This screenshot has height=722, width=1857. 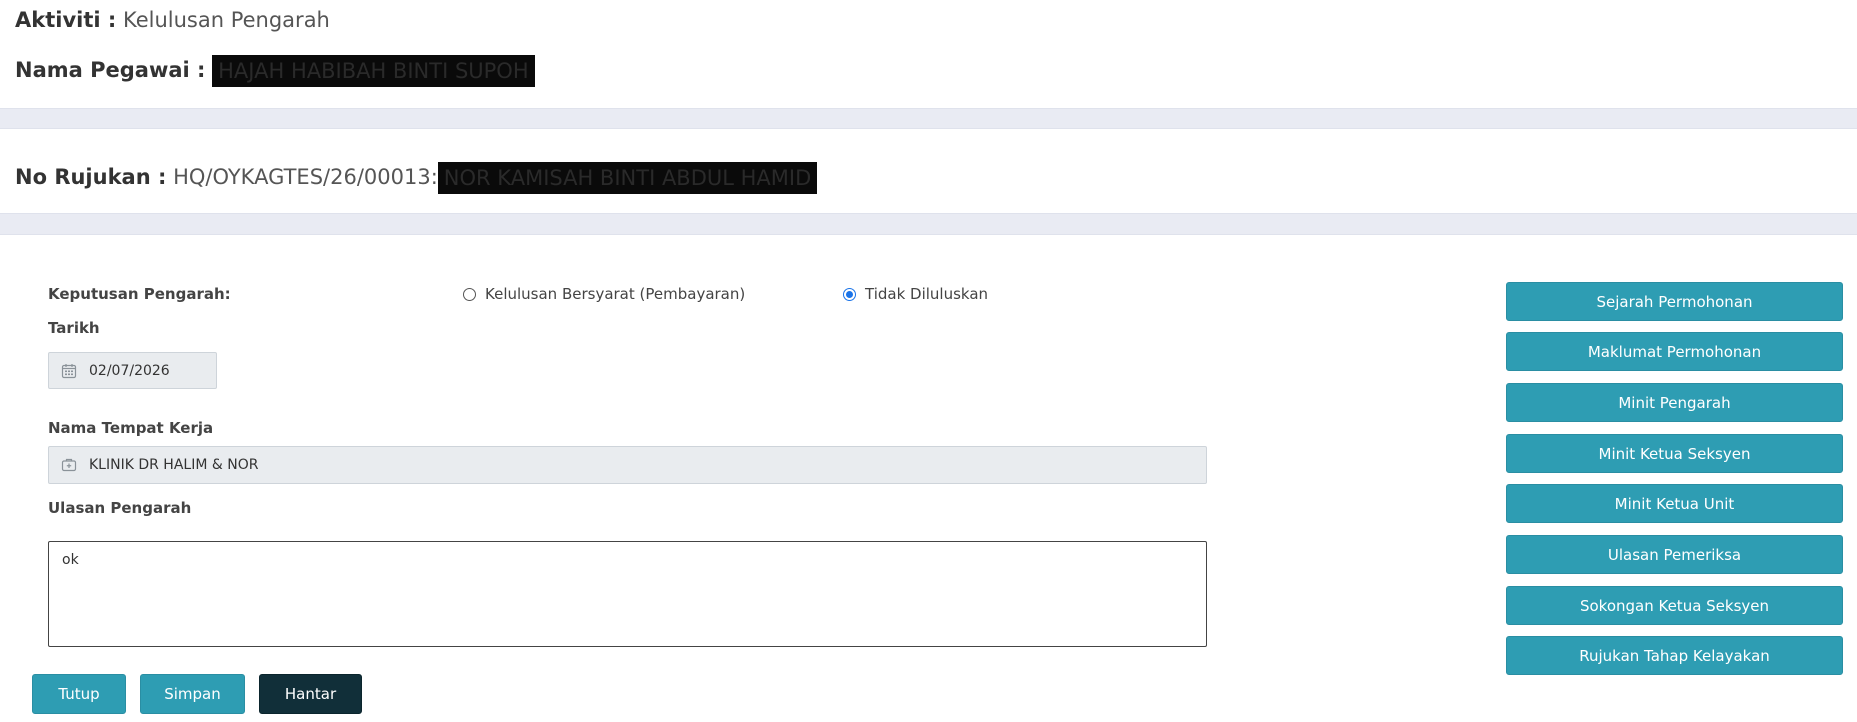 I want to click on side-button-section-head-minutes: Minit Ketua Seksyen, so click(x=1674, y=453).